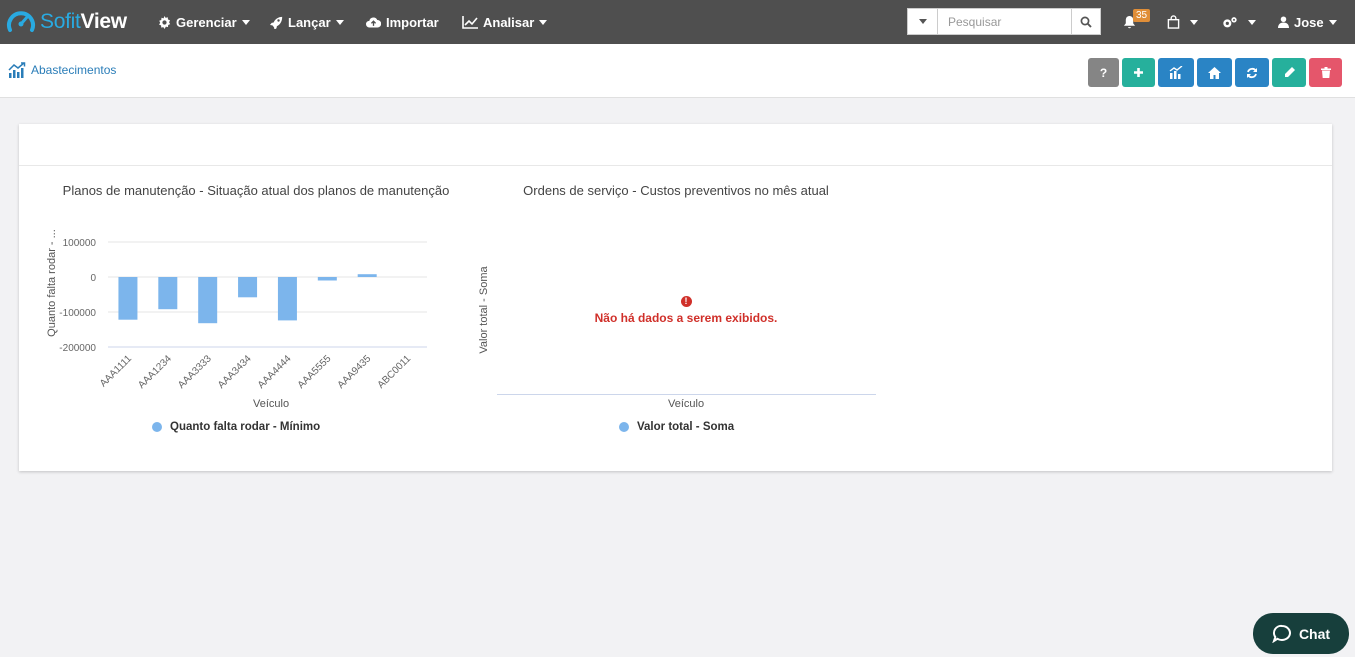 The image size is (1355, 657). I want to click on chat-button: Chat, so click(1301, 633).